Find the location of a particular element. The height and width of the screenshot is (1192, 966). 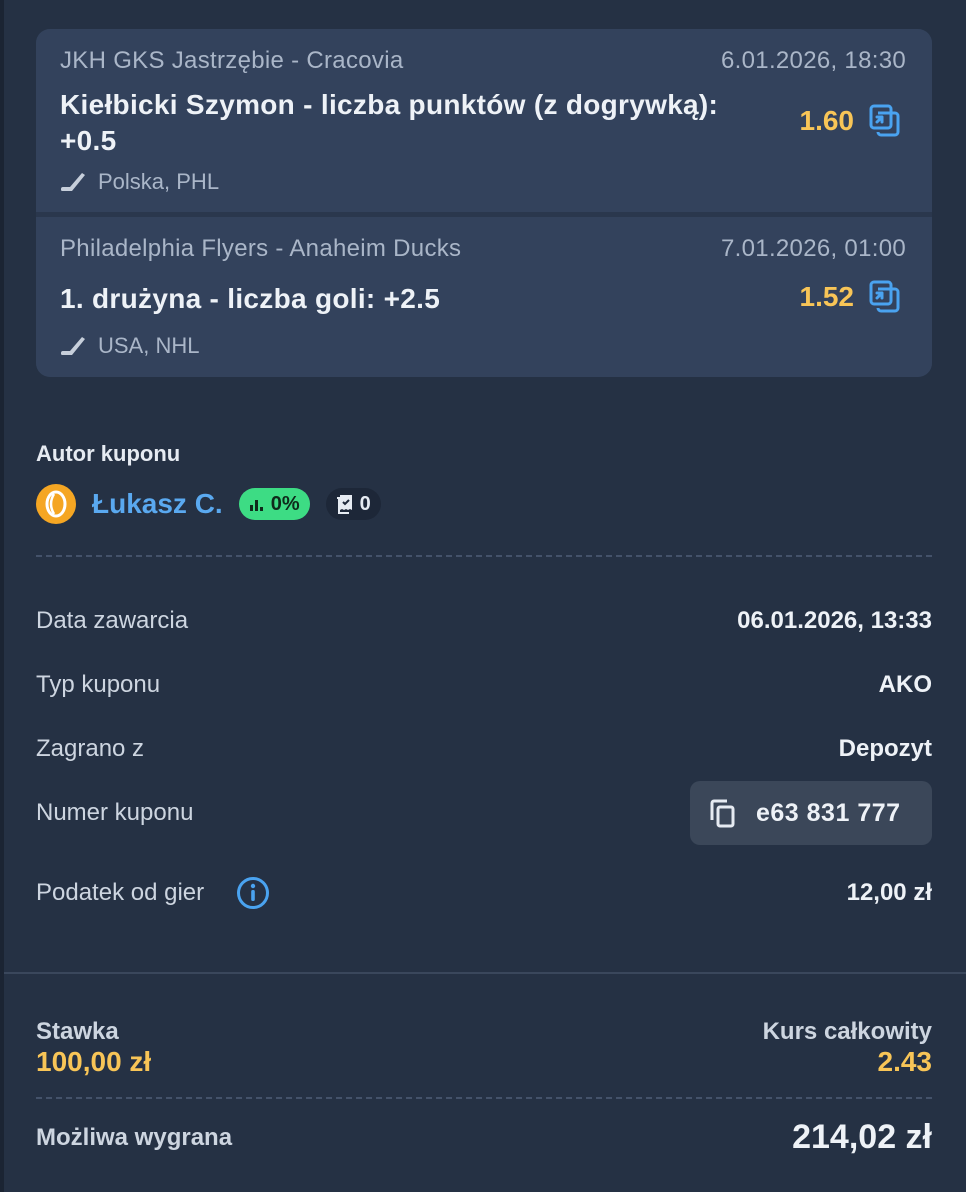

event-date: 6.01.2026, 18:30 is located at coordinates (813, 60).